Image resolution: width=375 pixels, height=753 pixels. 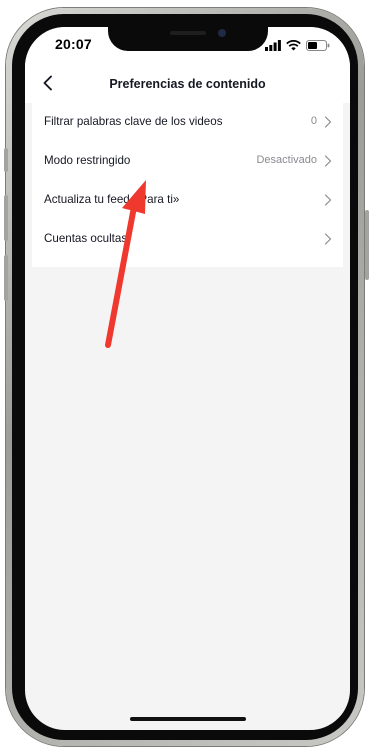 I want to click on status-time: 20:07, so click(x=73, y=44).